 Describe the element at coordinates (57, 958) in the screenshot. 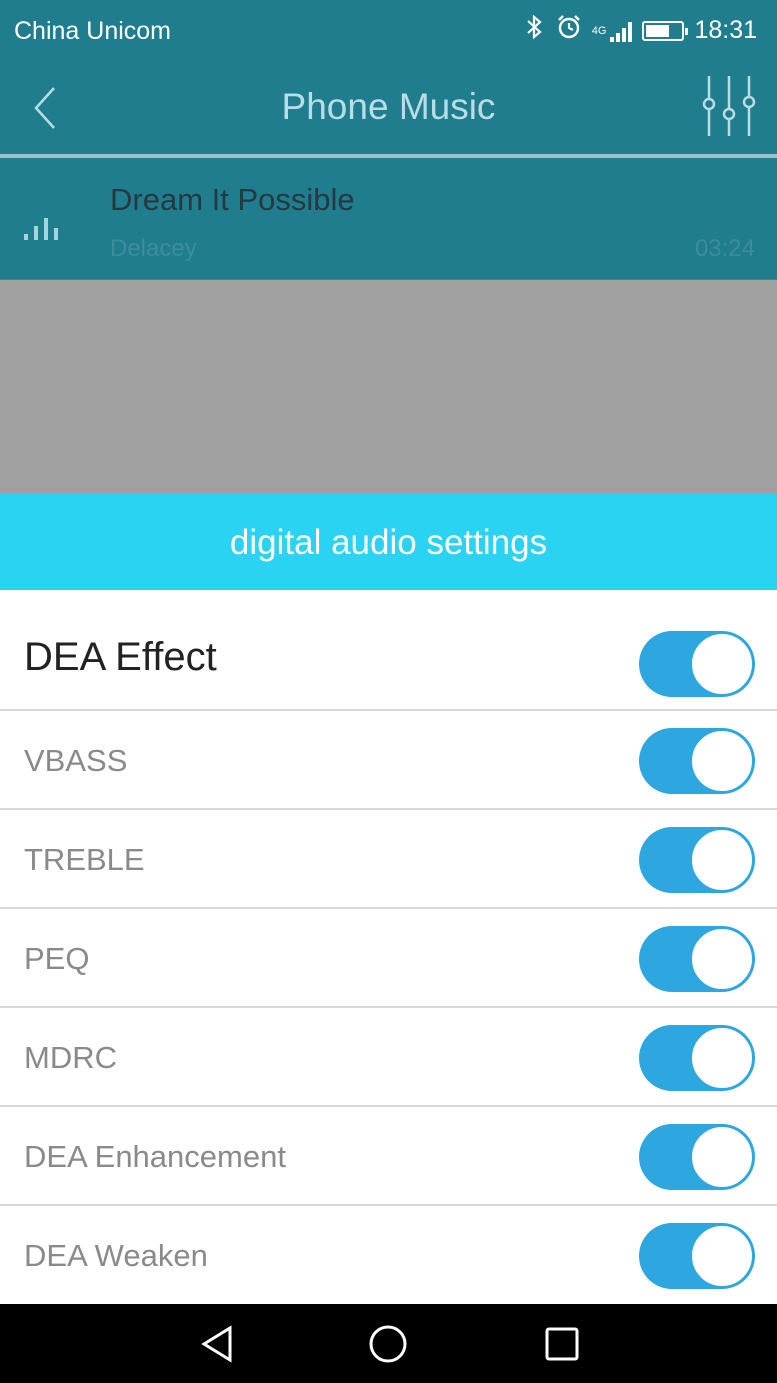

I see `setting-label: PEQ` at that location.